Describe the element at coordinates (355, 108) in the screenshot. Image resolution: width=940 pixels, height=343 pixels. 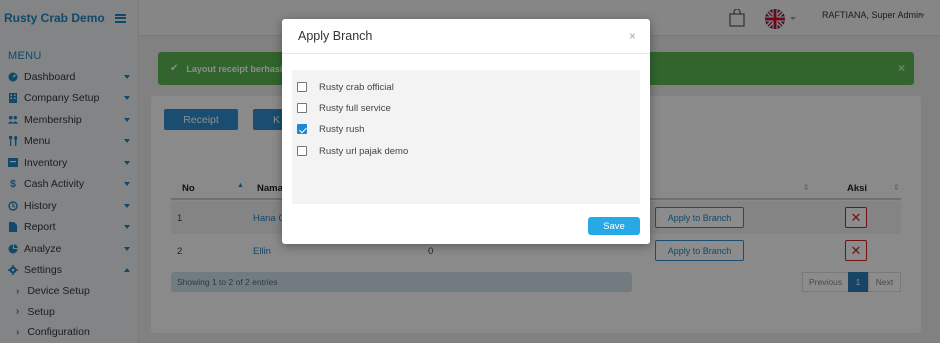
I see `branch-option-label: Rusty full service` at that location.